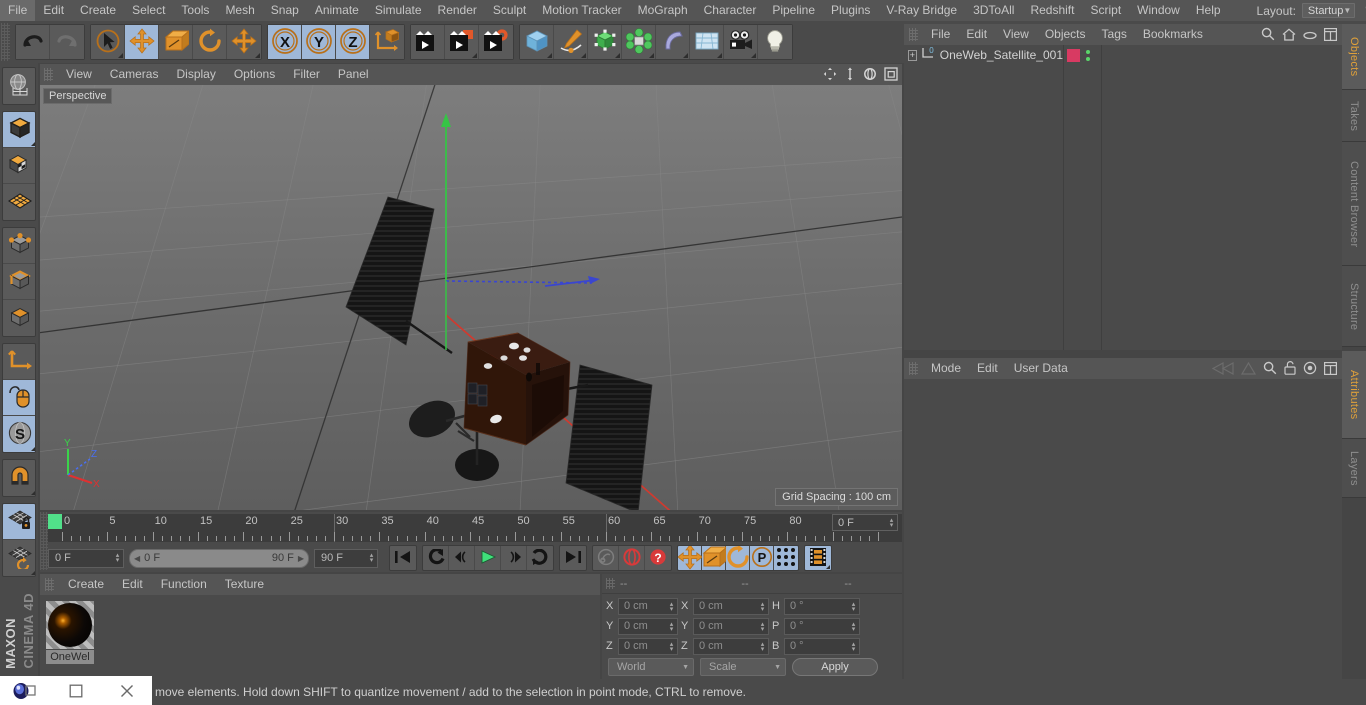 The width and height of the screenshot is (1366, 705). What do you see at coordinates (1083, 197) in the screenshot?
I see `object-tag-column` at bounding box center [1083, 197].